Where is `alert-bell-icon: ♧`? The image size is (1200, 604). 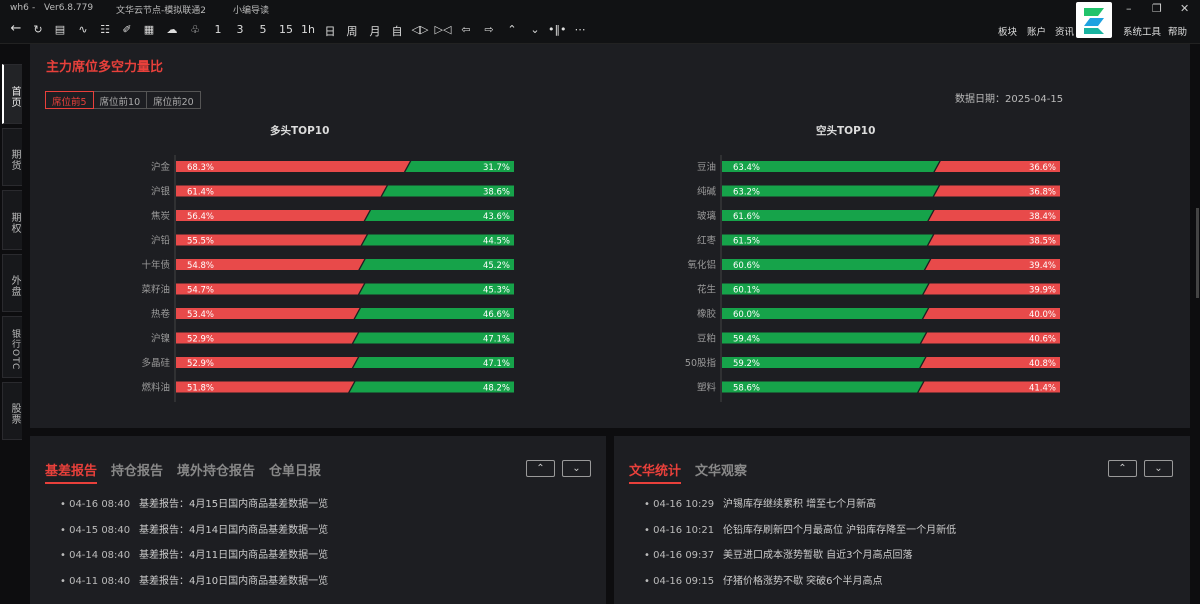 alert-bell-icon: ♧ is located at coordinates (195, 29).